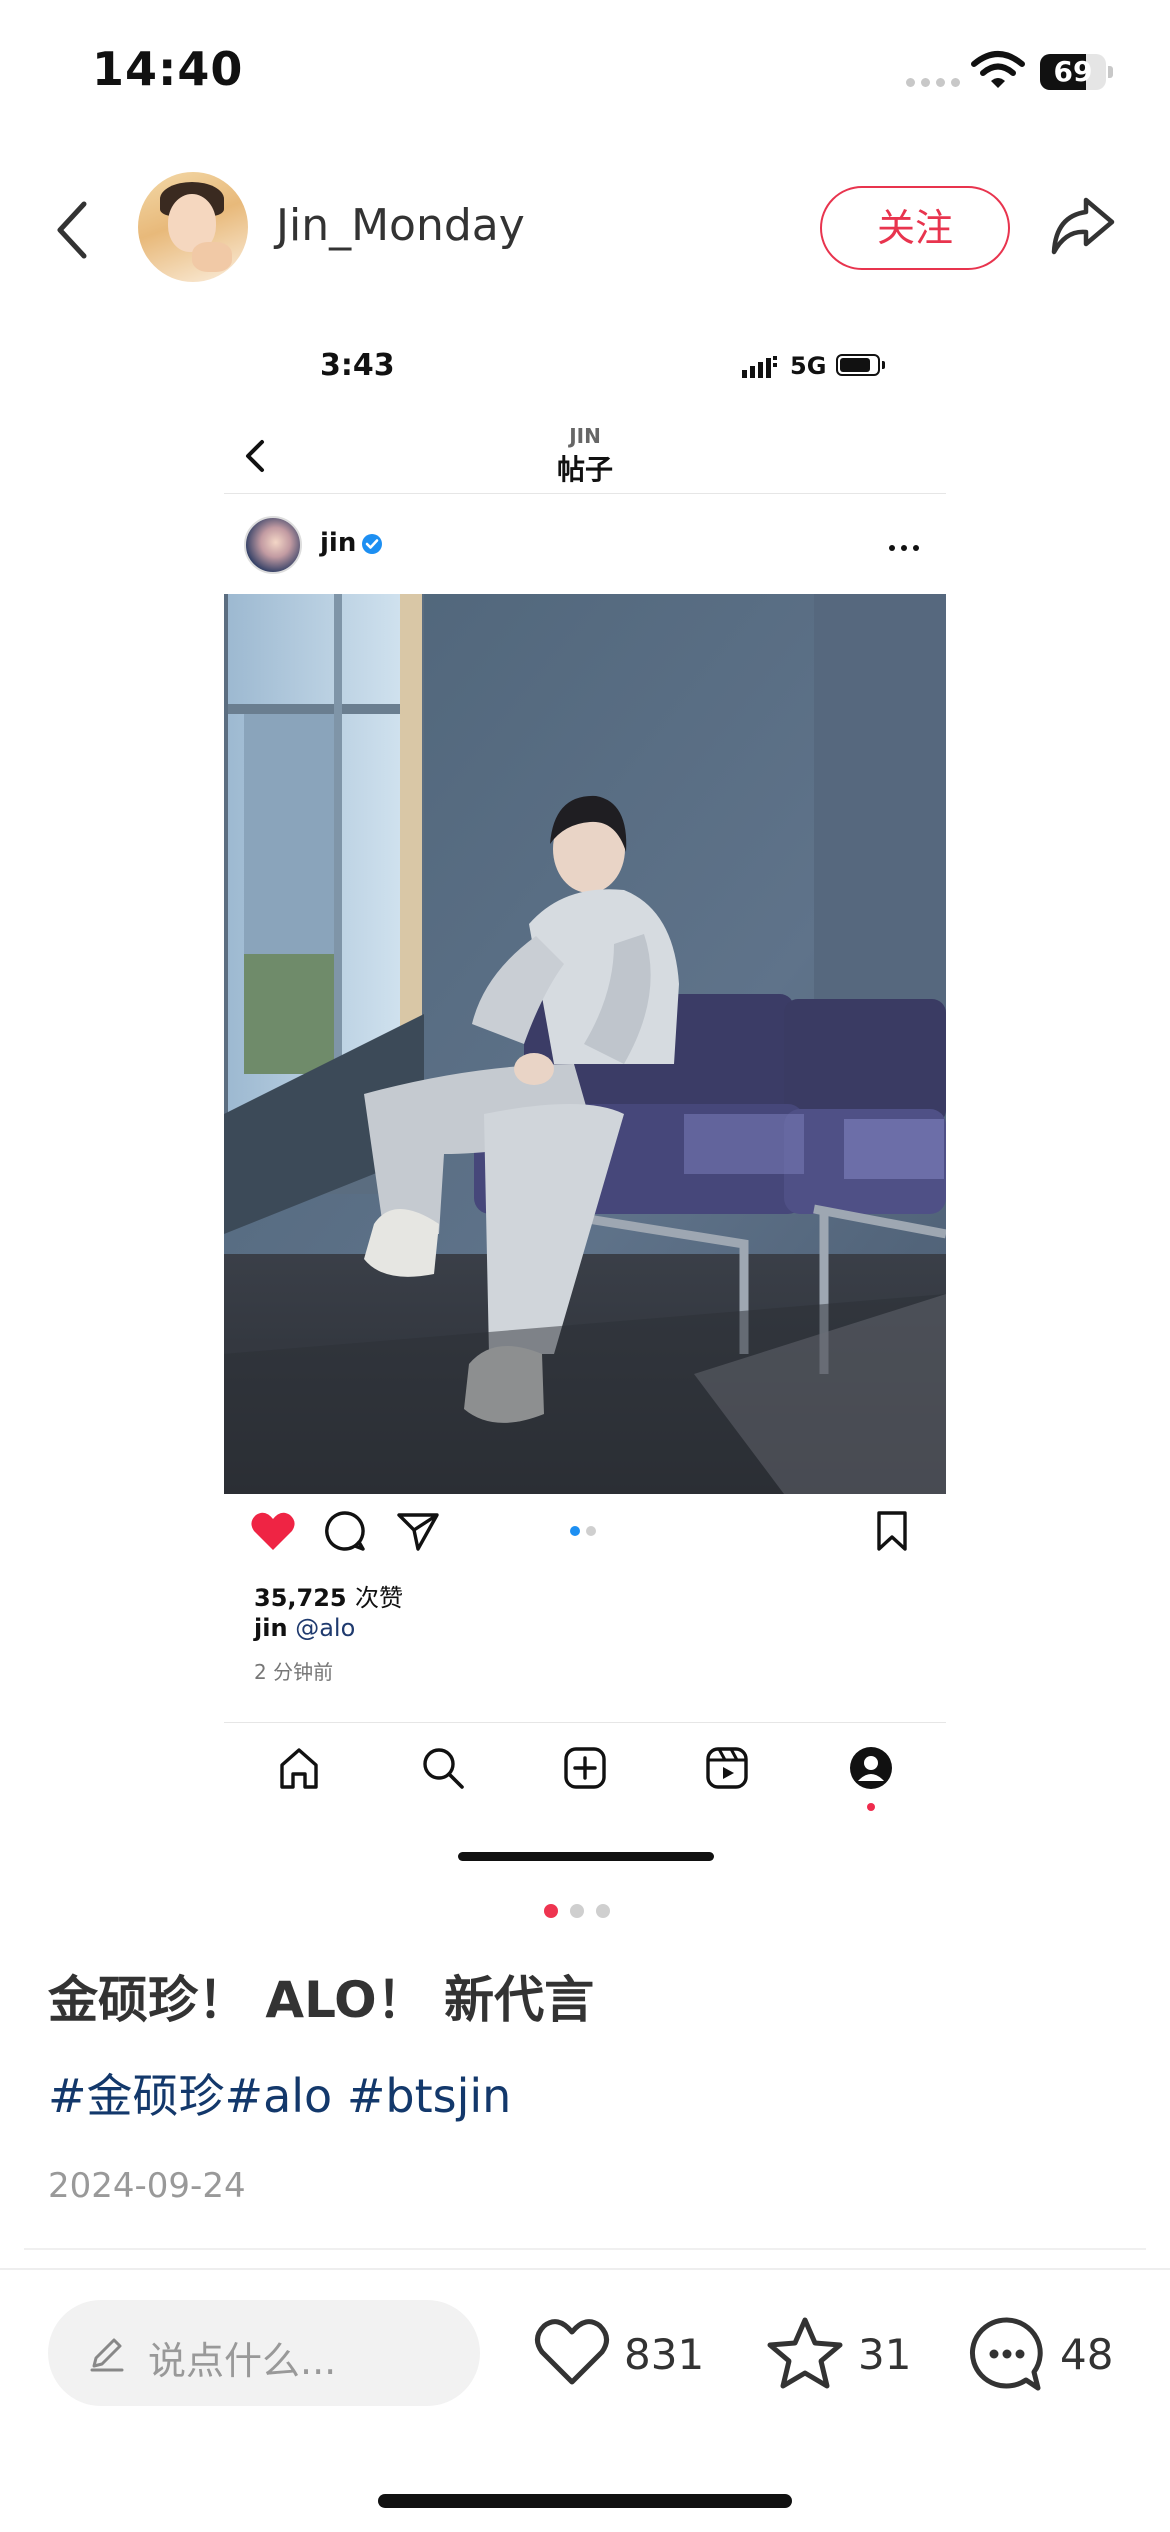 The width and height of the screenshot is (1170, 2532). Describe the element at coordinates (998, 69) in the screenshot. I see `wifi-icon` at that location.